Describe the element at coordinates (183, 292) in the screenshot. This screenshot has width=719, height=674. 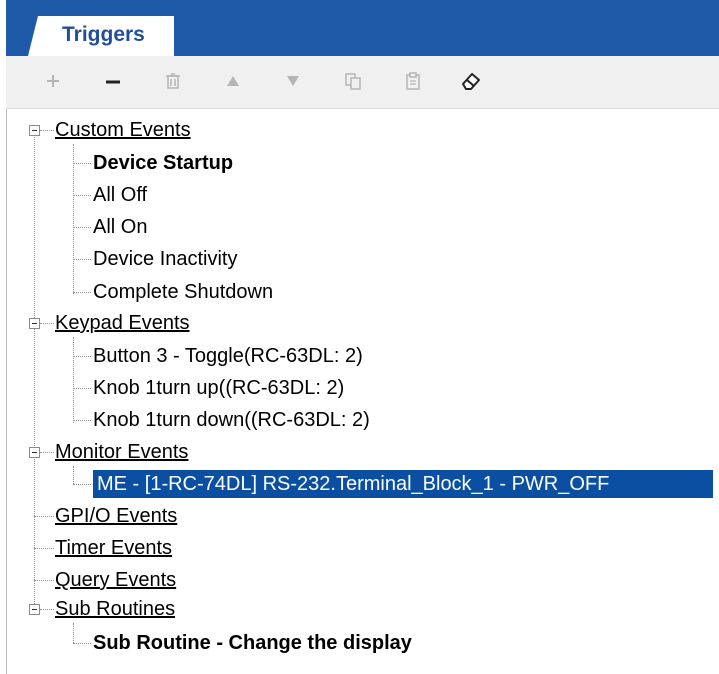
I see `tree-item-complete-shutdown: Complete Shutdown` at that location.